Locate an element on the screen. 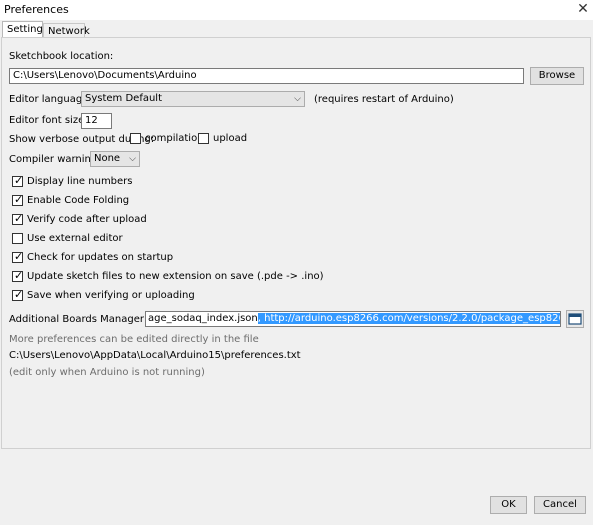  option-use-external-editor: Use external editor is located at coordinates (67, 238).